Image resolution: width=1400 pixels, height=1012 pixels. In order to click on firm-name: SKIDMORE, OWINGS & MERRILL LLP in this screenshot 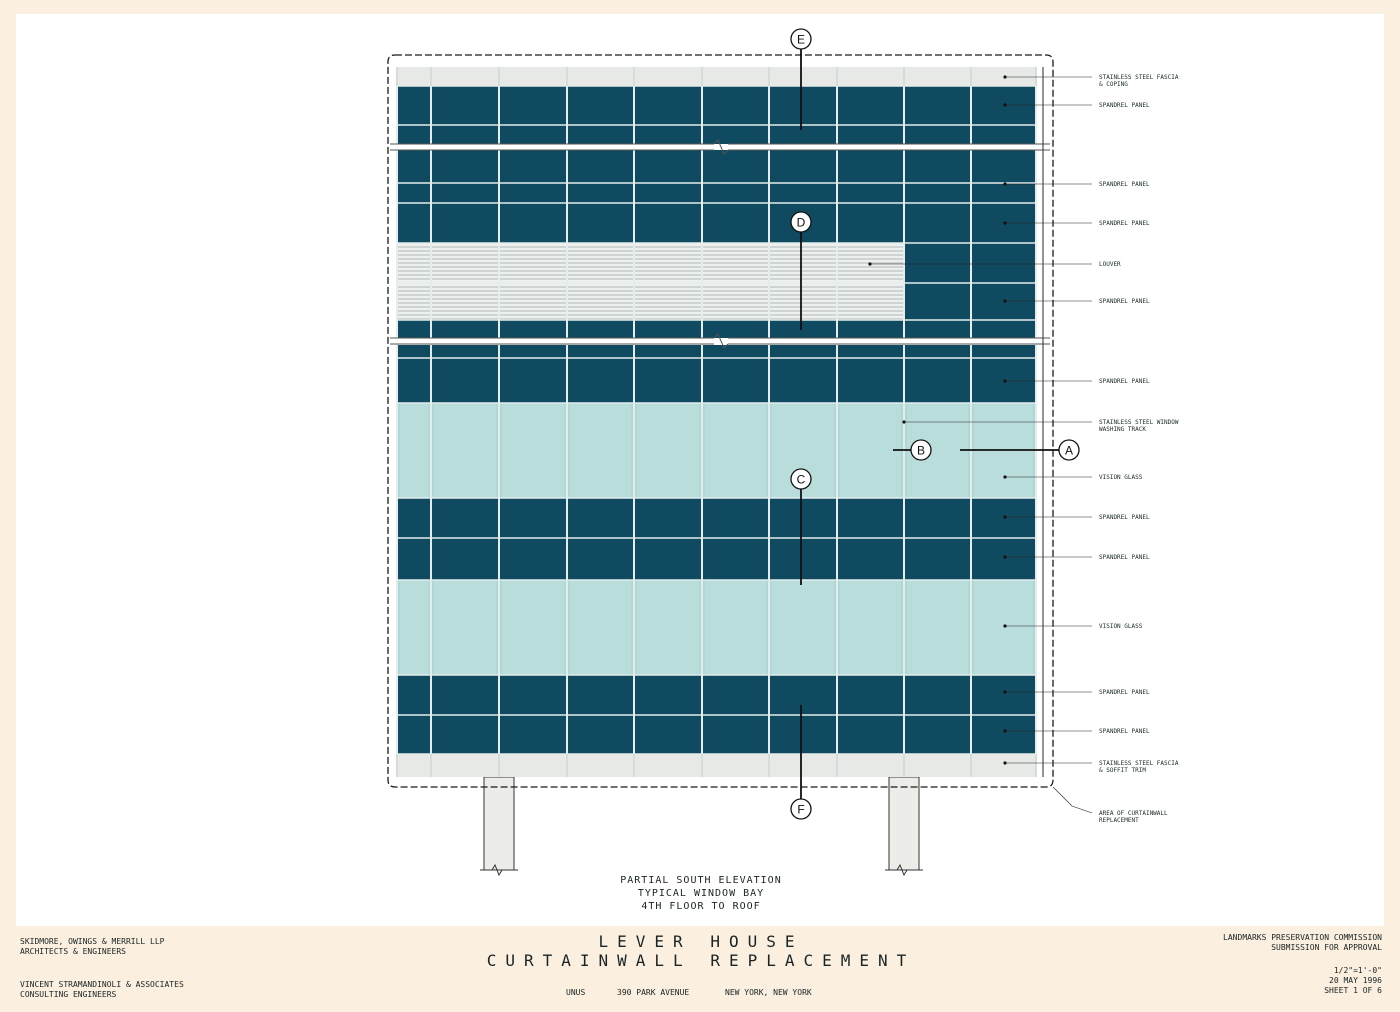, I will do `click(92, 941)`.